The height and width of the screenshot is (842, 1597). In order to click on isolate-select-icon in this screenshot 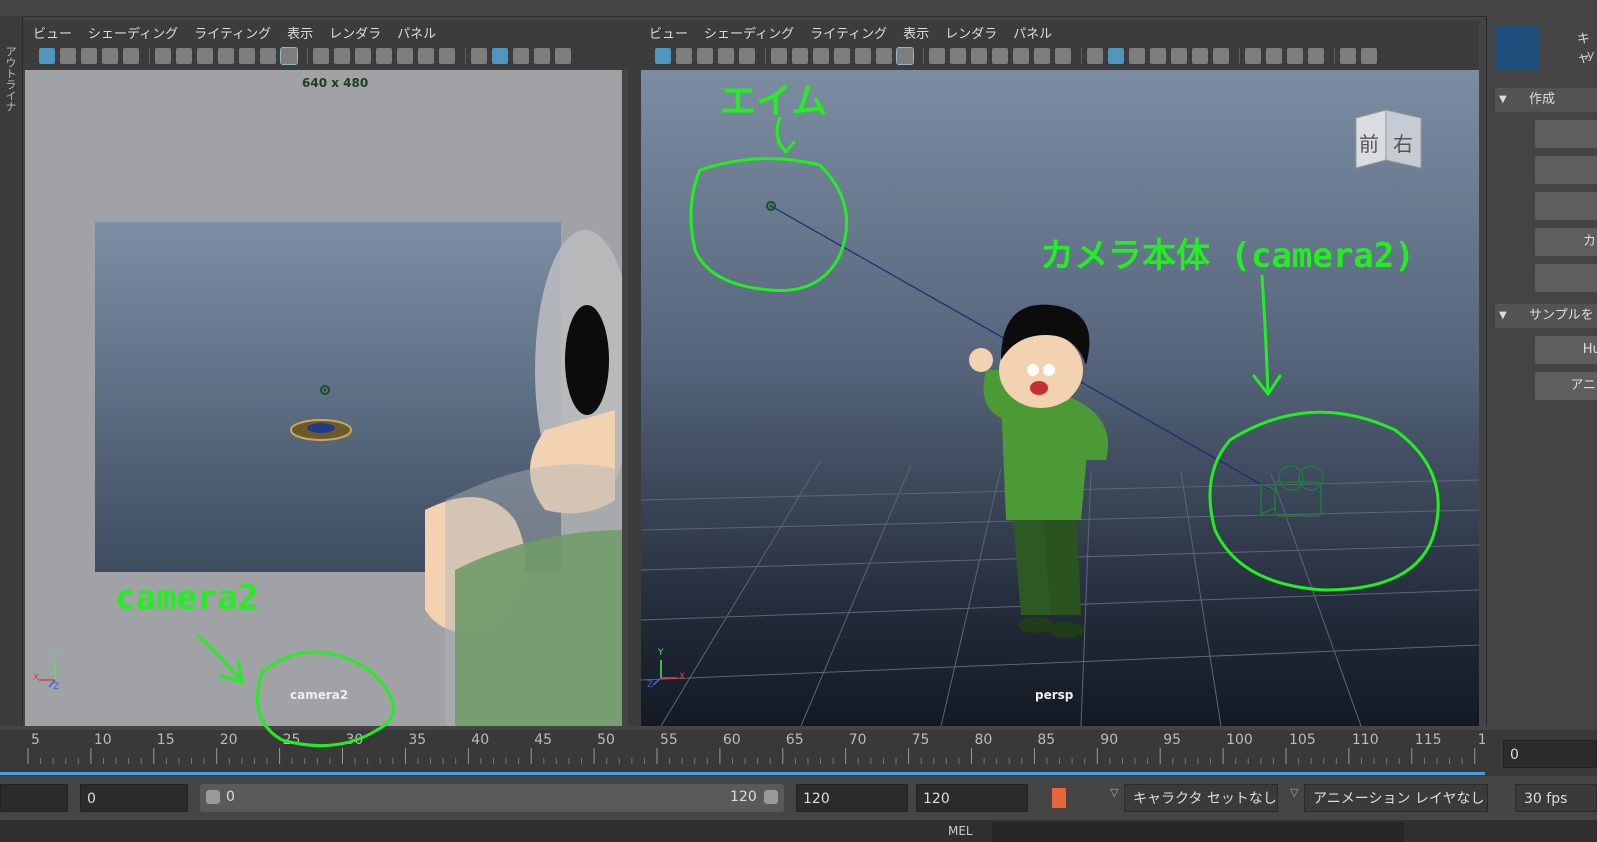, I will do `click(1348, 56)`.